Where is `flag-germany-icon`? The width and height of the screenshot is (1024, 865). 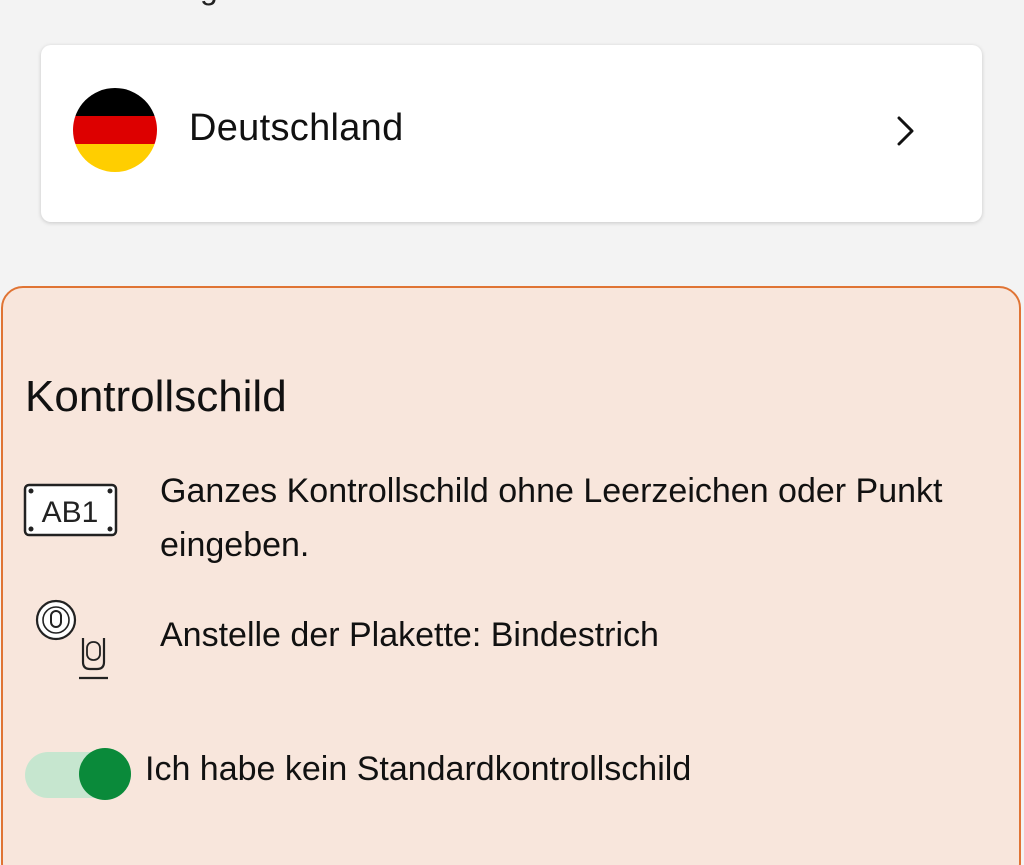
flag-germany-icon is located at coordinates (115, 130).